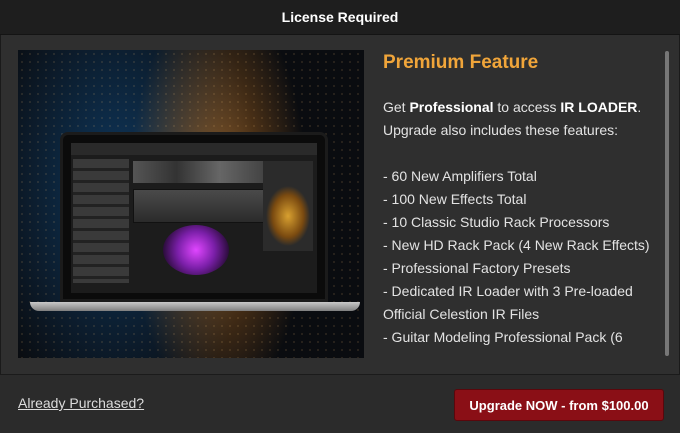 The image size is (680, 433). Describe the element at coordinates (460, 176) in the screenshot. I see `feature-item: - 60 New Amplifiers Total` at that location.